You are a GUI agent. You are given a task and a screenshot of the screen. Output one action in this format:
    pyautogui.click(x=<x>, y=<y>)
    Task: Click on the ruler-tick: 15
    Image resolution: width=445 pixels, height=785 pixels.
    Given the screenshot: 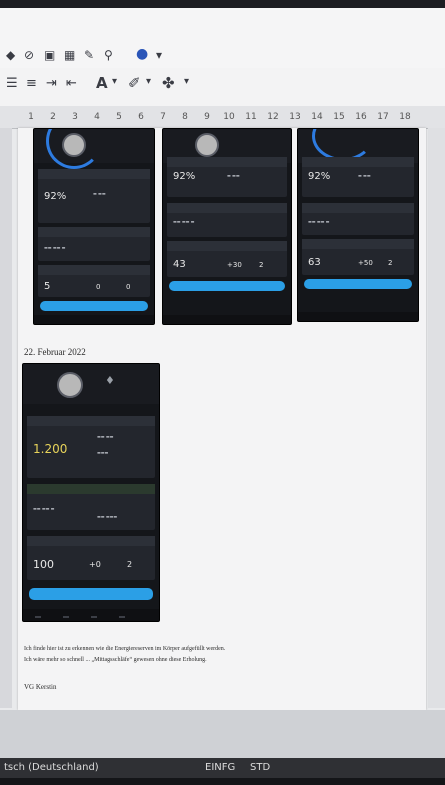 What is the action you would take?
    pyautogui.click(x=339, y=117)
    